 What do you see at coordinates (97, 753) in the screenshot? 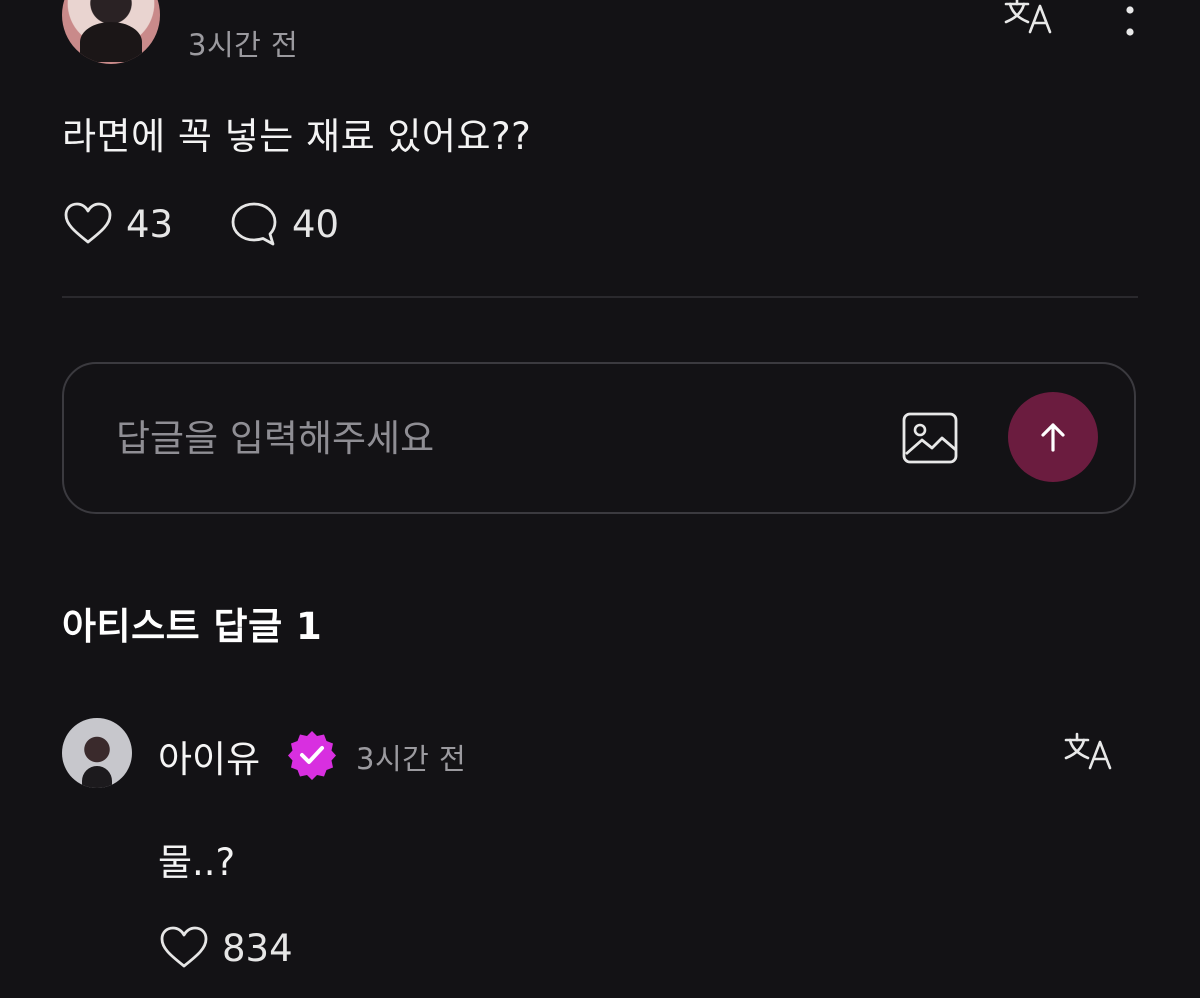
I see `reply-author-avatar` at bounding box center [97, 753].